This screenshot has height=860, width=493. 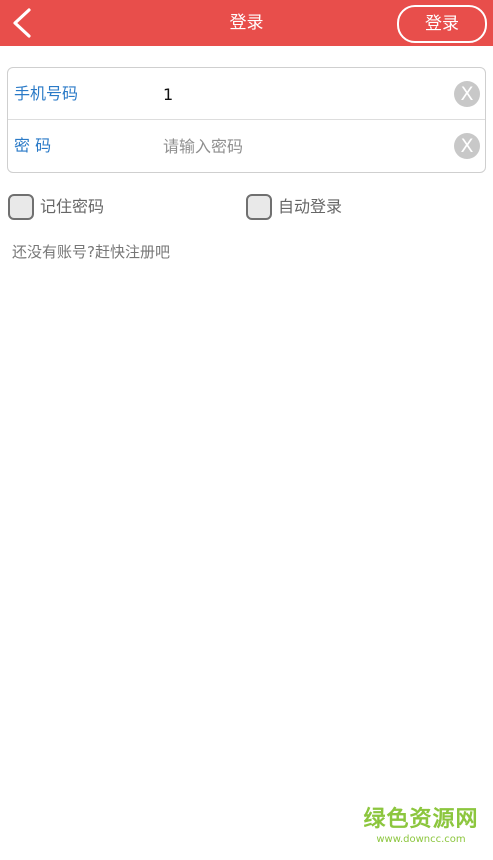 I want to click on auto-login-label: 自动登录, so click(x=310, y=206).